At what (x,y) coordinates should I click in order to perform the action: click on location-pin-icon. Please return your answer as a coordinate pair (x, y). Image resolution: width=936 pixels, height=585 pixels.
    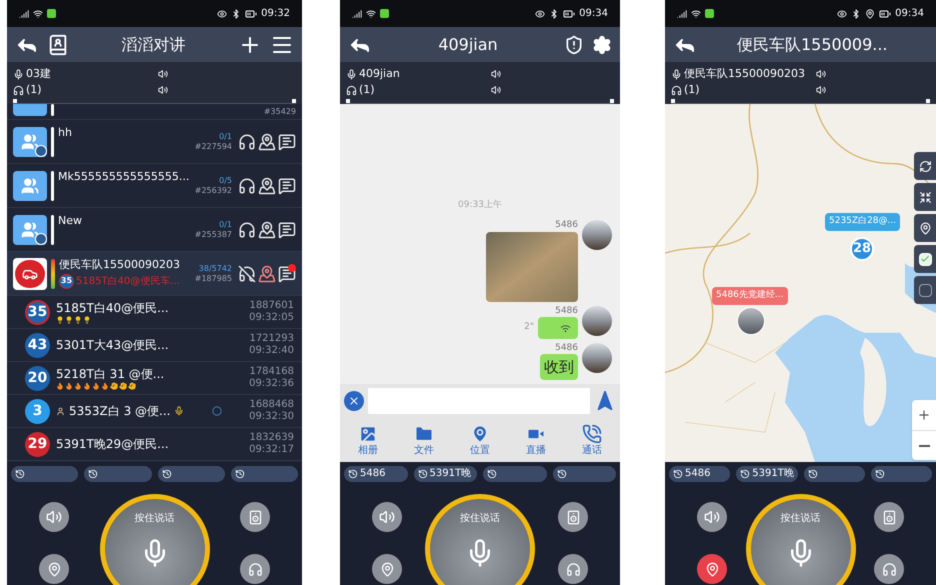
    Looking at the image, I should click on (387, 569).